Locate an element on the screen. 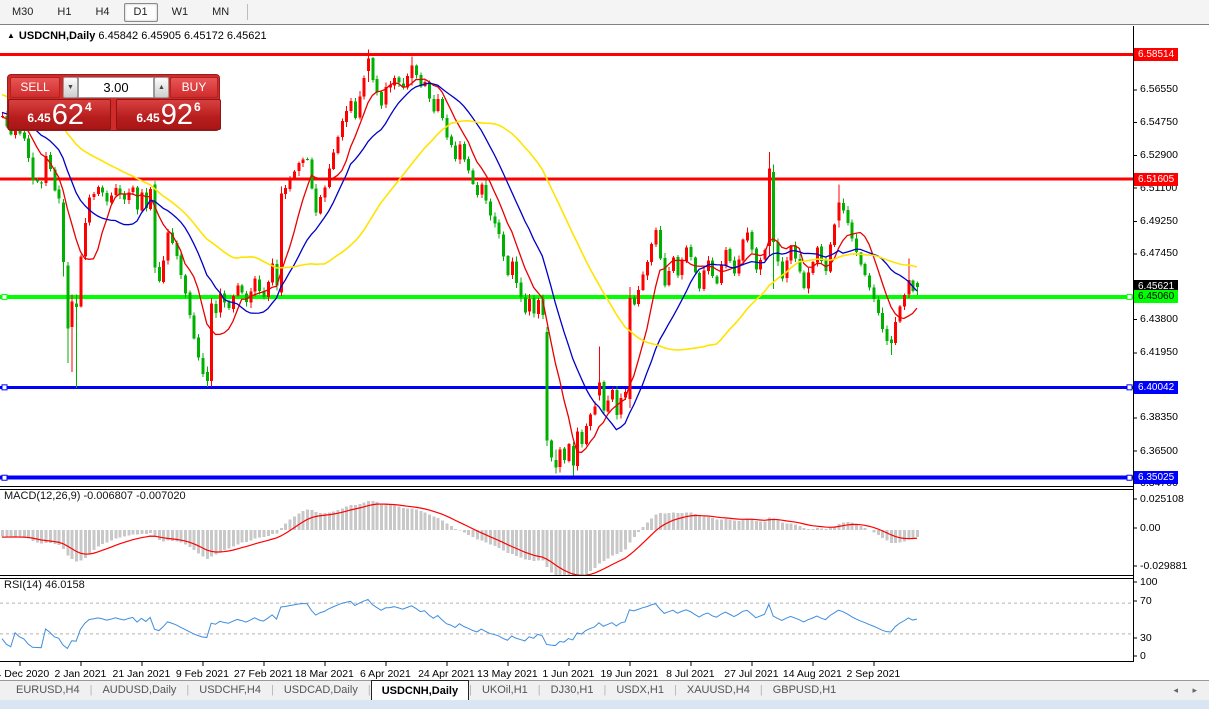 This screenshot has width=1209, height=709. chart-tab-usdcad: USDCAD,Daily is located at coordinates (321, 690).